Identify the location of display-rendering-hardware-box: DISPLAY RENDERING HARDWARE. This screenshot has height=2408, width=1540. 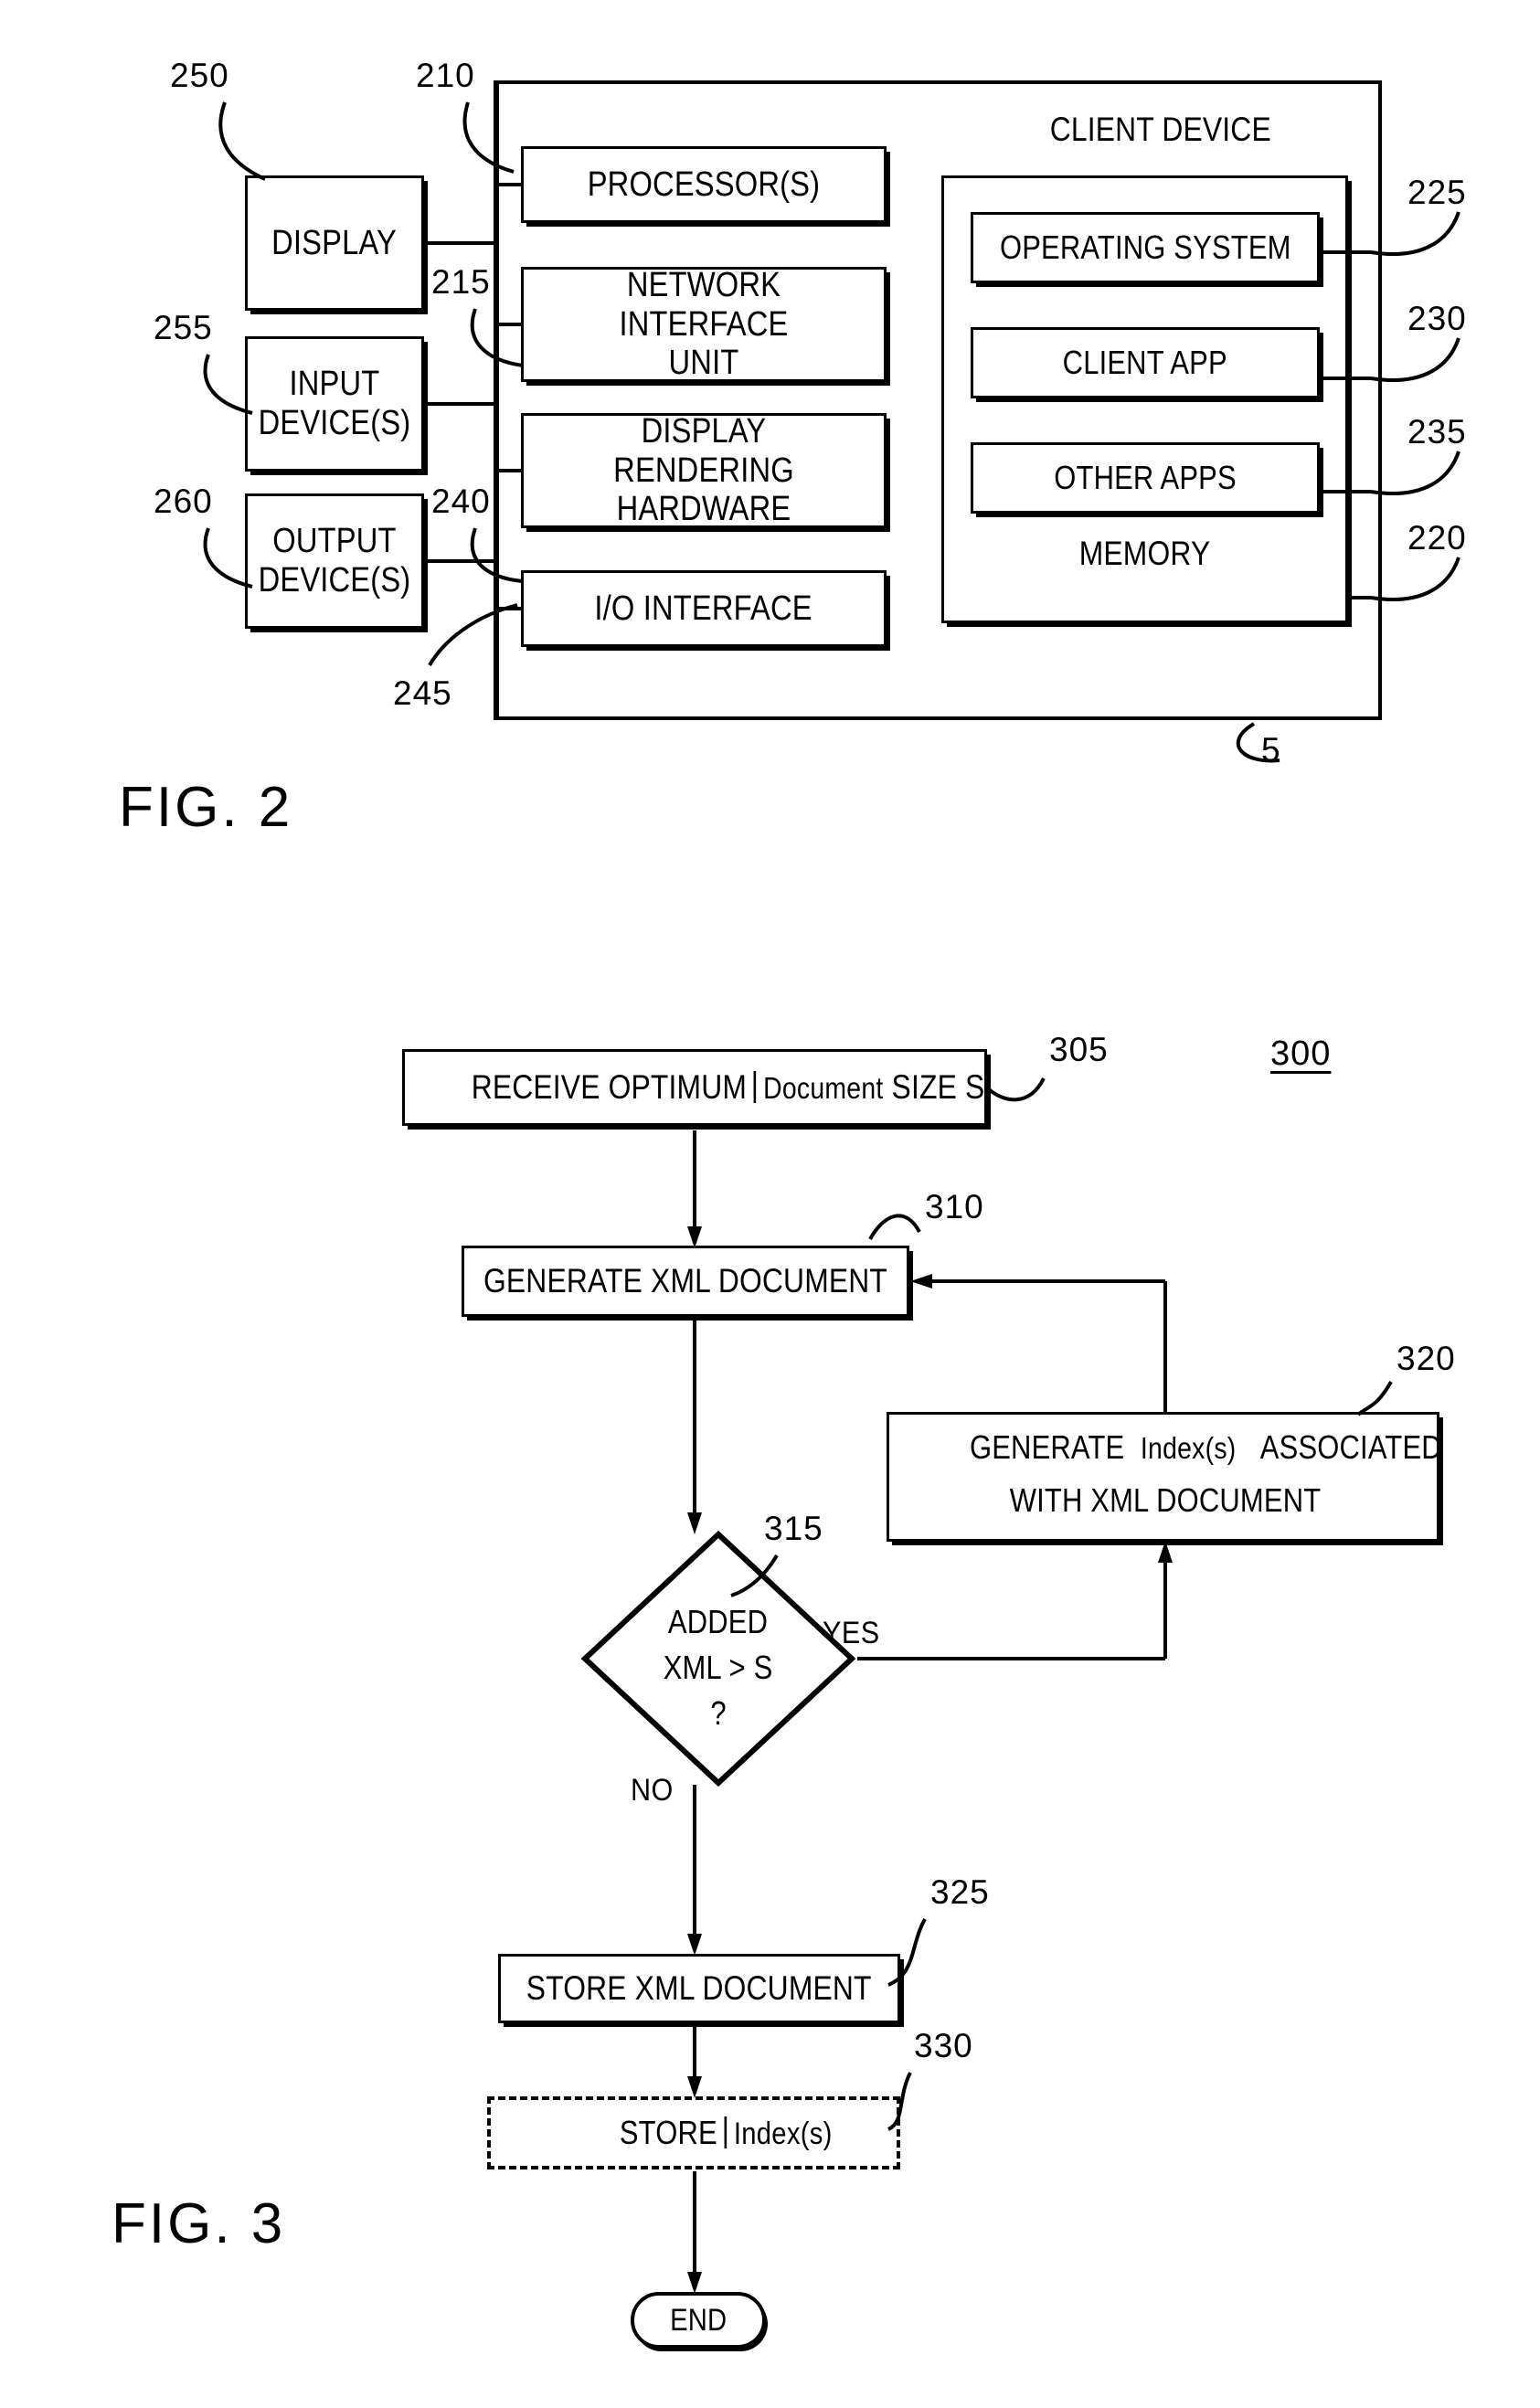
(704, 470).